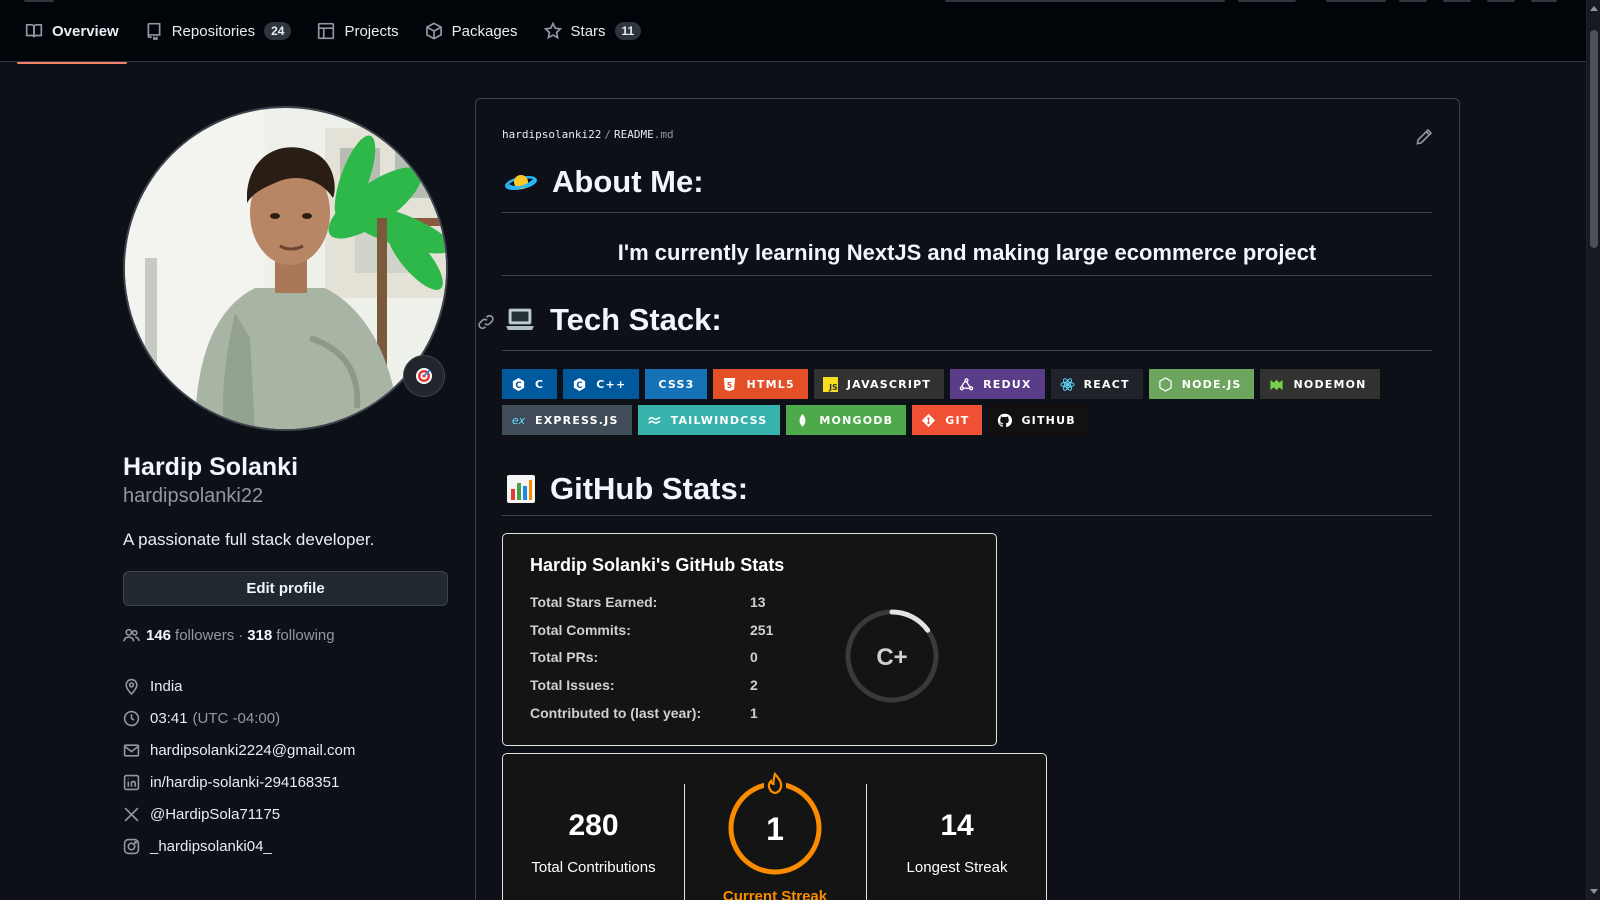 This screenshot has height=900, width=1600. I want to click on total-contributions-label: Total Contributions, so click(593, 867).